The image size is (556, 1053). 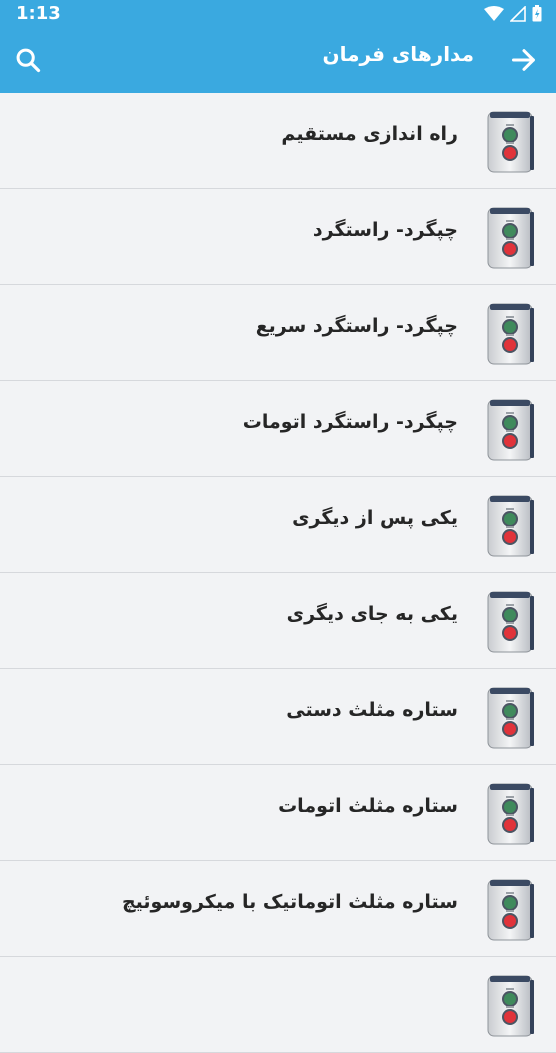 I want to click on battery-icon, so click(x=537, y=13).